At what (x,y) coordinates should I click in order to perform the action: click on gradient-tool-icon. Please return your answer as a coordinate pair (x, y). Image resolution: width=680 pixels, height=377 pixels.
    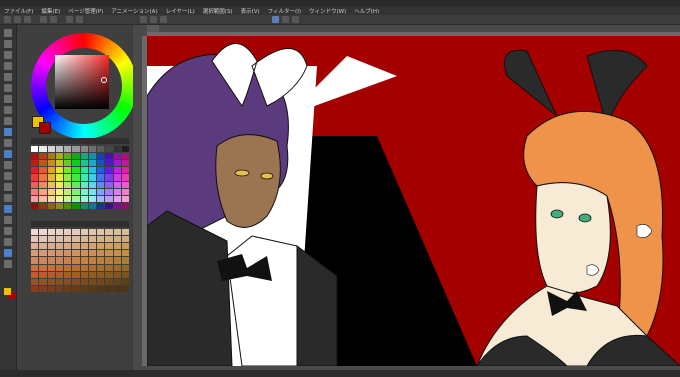
    Looking at the image, I should click on (8, 198).